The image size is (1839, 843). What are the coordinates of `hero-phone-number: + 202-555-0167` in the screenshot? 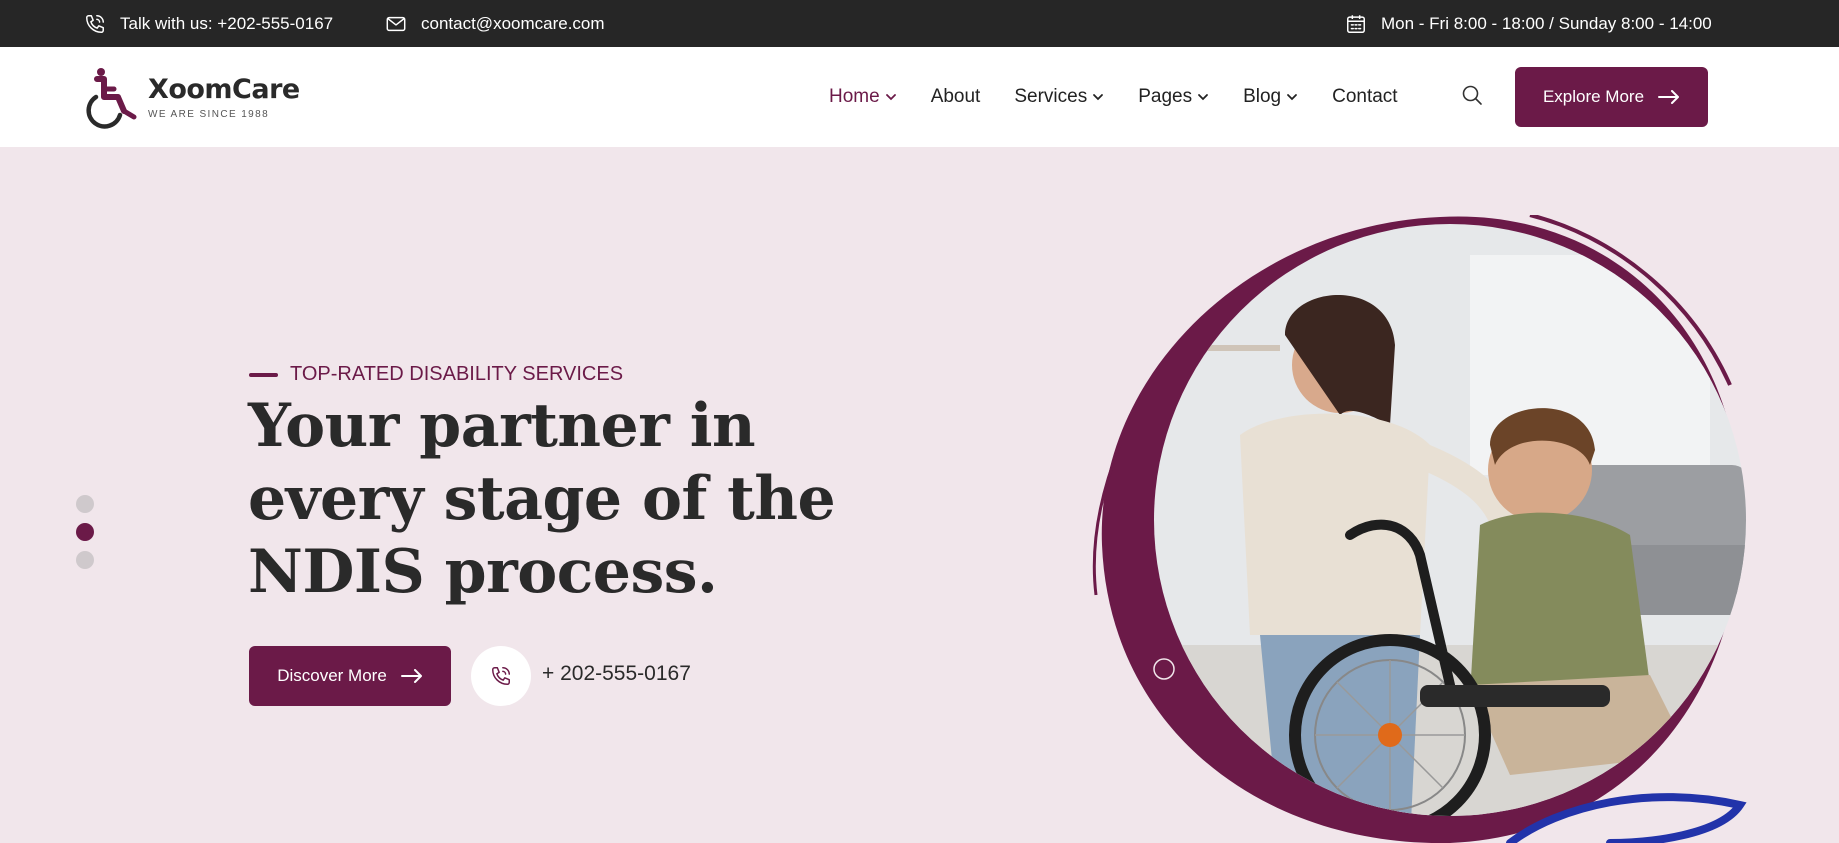 It's located at (616, 674).